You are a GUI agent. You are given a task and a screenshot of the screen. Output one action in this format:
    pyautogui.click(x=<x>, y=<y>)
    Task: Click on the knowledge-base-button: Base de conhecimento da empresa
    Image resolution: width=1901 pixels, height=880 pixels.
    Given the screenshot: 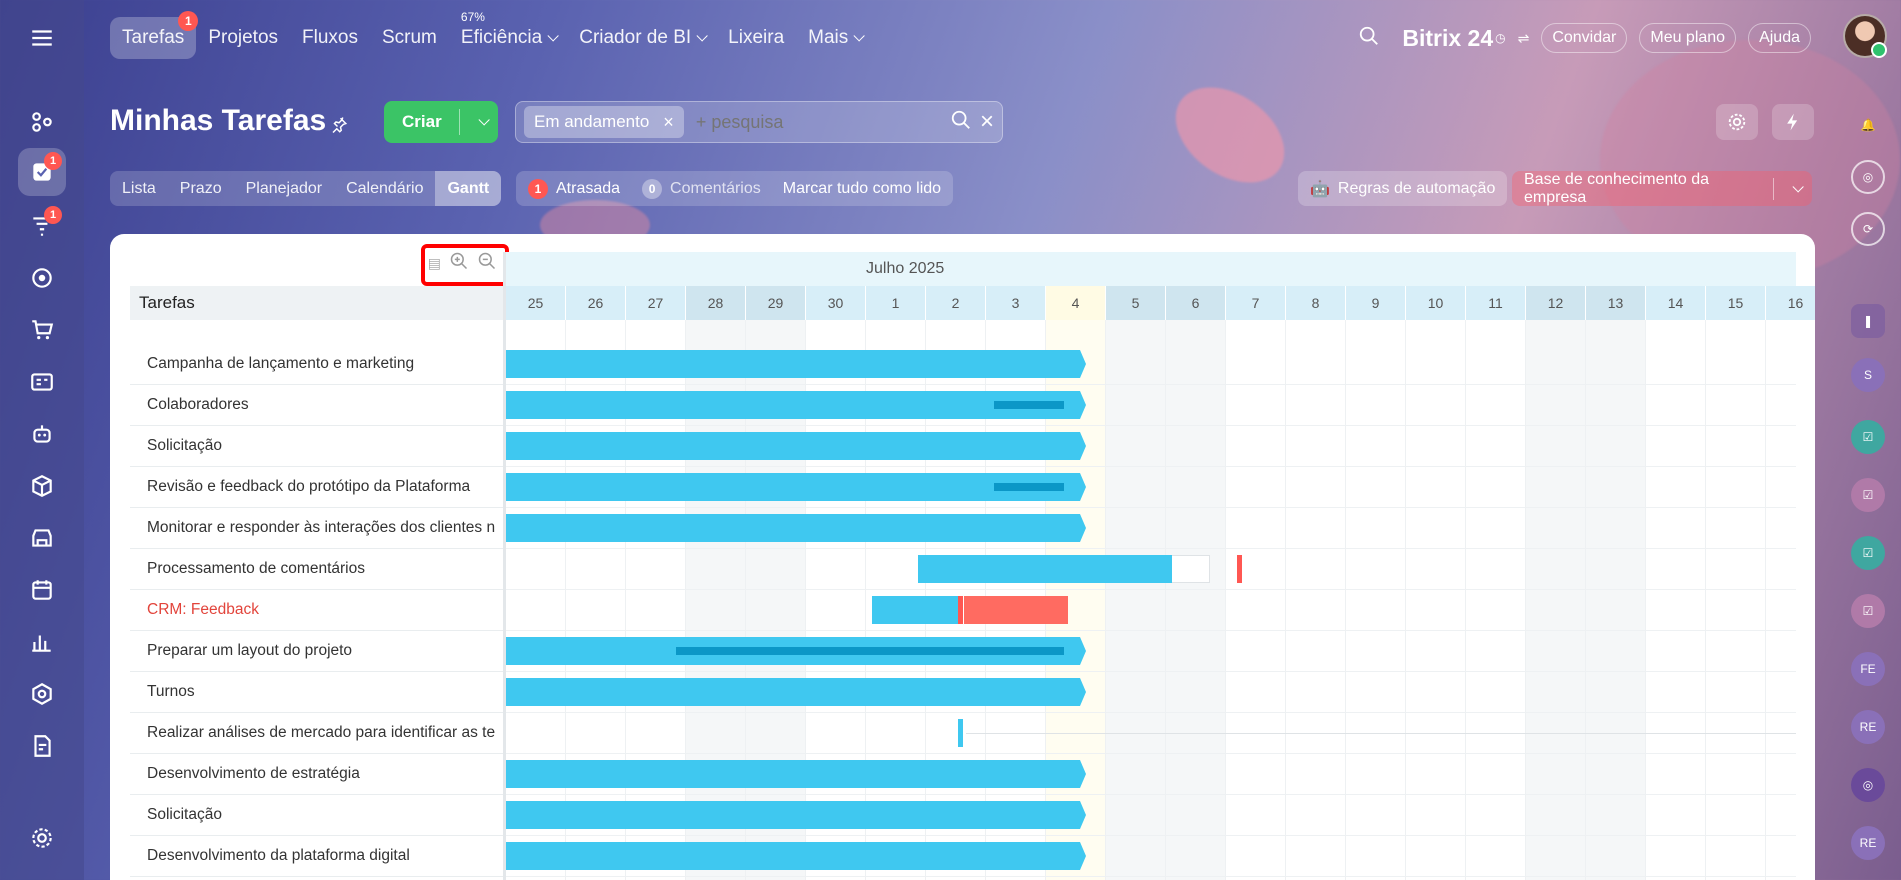 What is the action you would take?
    pyautogui.click(x=1662, y=188)
    